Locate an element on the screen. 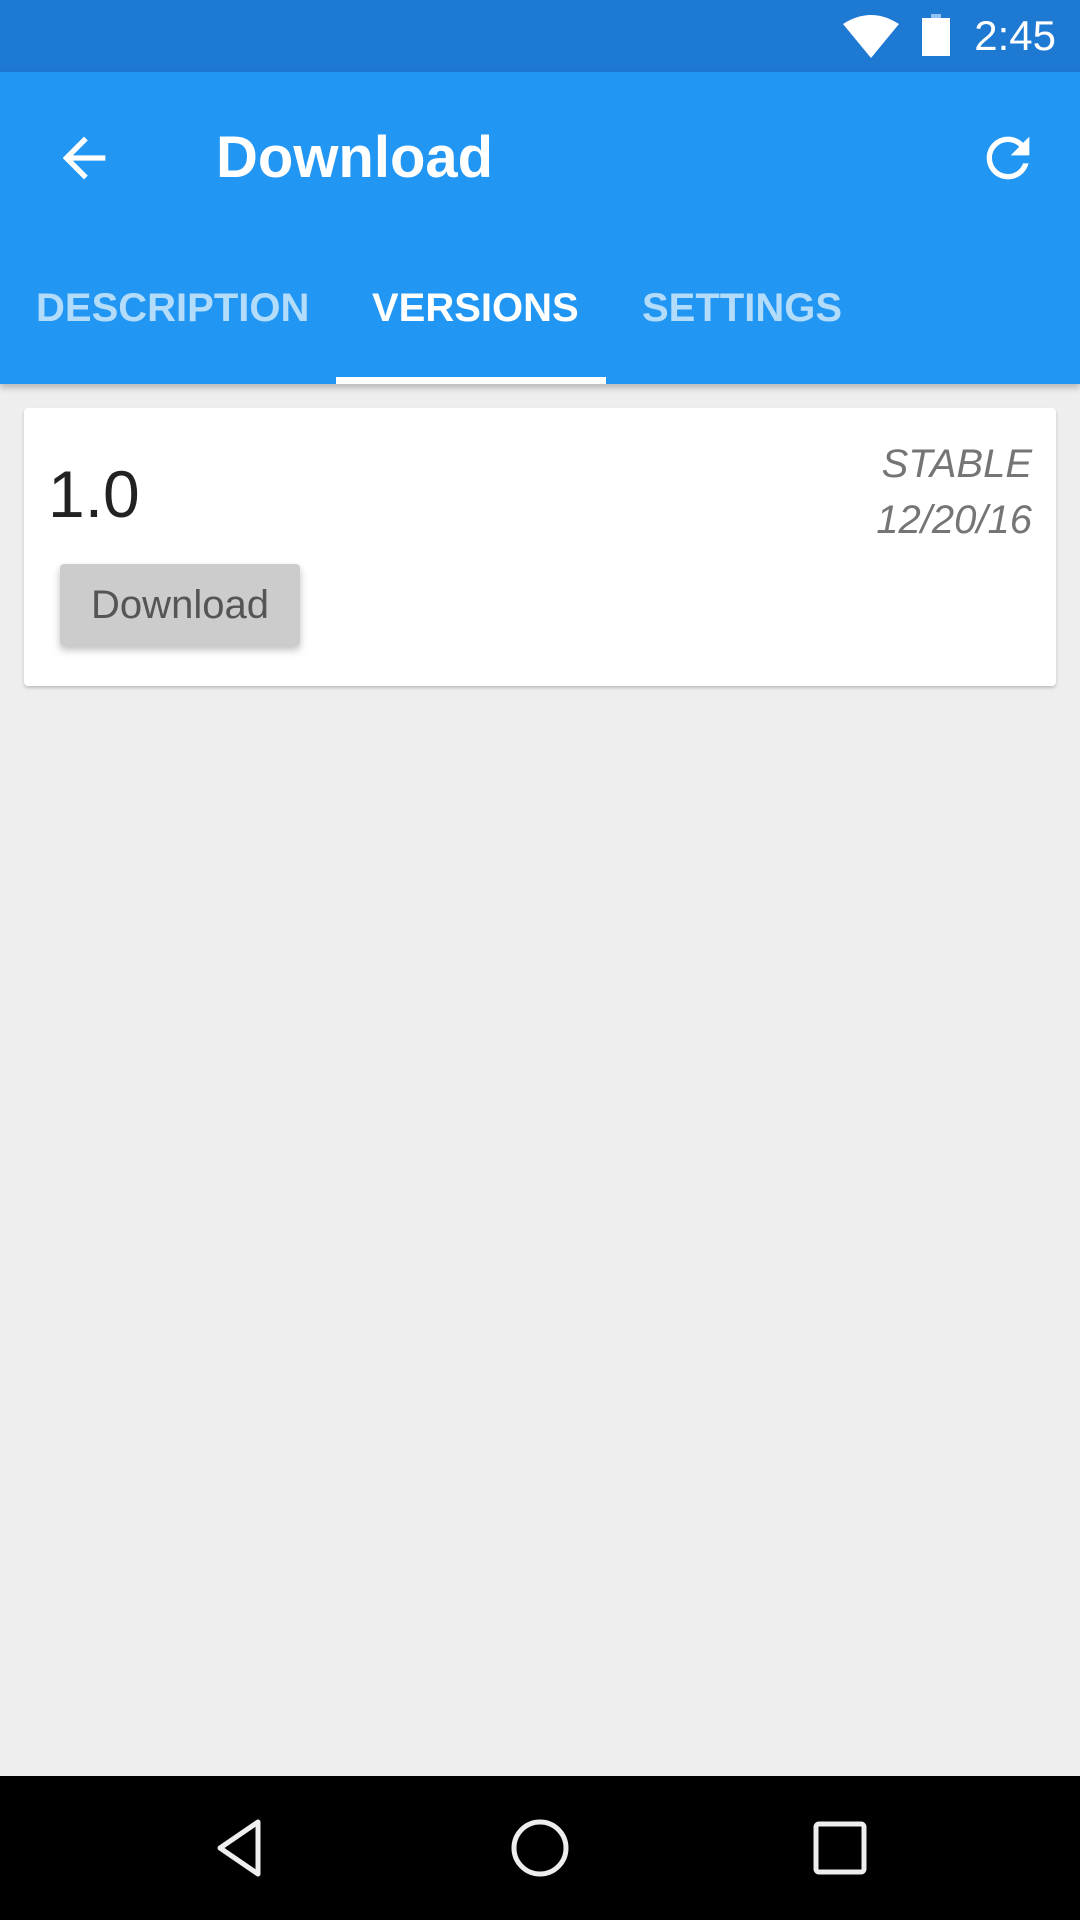  release-channel: STABLE is located at coordinates (956, 464).